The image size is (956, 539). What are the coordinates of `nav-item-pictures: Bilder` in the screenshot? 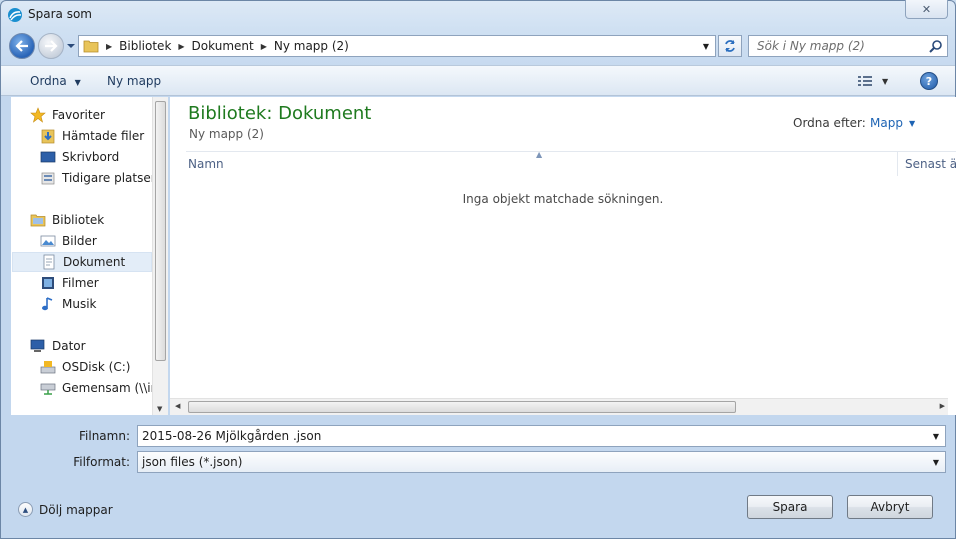 It's located at (82, 241).